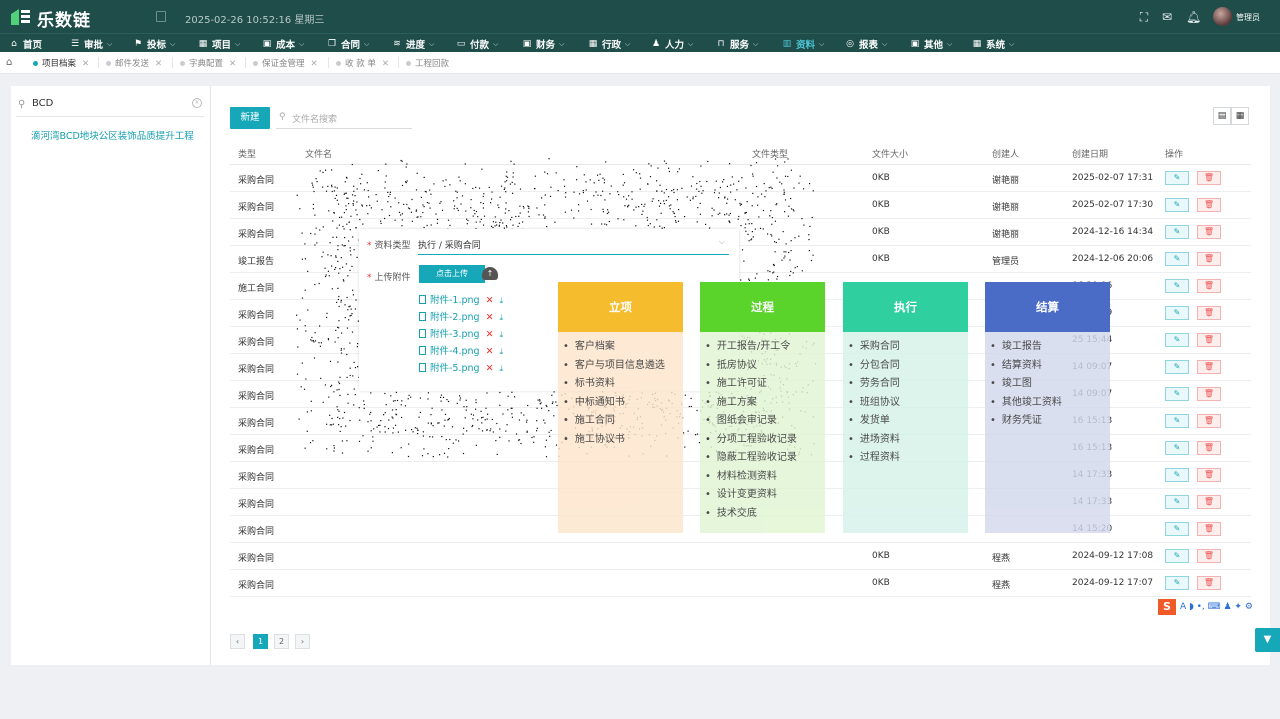 This screenshot has height=719, width=1280. What do you see at coordinates (490, 273) in the screenshot?
I see `cloud-upload-icon: ↑` at bounding box center [490, 273].